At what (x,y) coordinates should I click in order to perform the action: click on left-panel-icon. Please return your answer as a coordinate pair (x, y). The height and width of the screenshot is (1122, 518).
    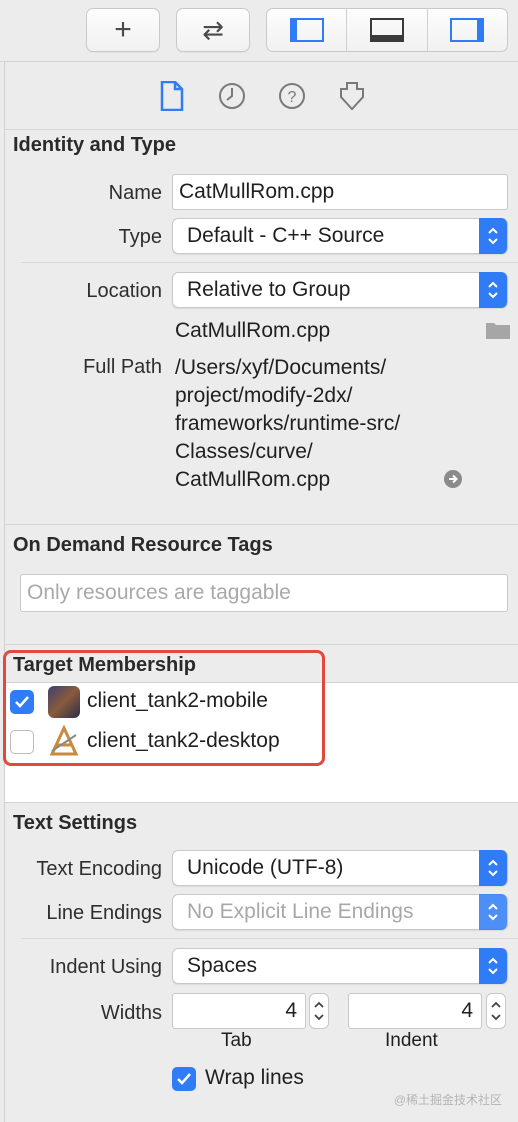
    Looking at the image, I should click on (306, 30).